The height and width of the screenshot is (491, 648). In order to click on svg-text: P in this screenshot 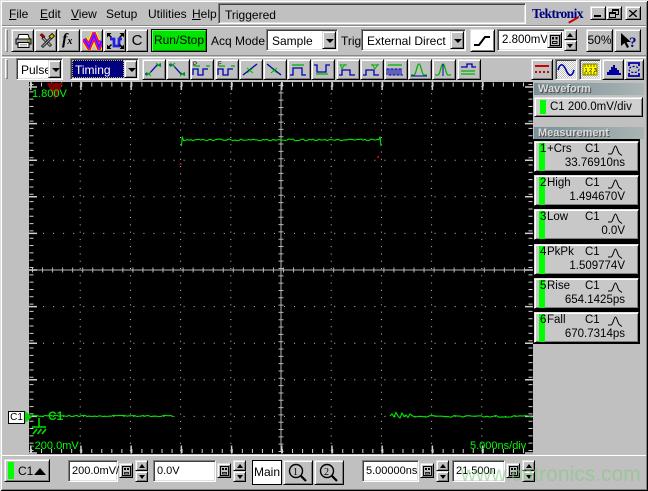, I will do `click(195, 65)`.